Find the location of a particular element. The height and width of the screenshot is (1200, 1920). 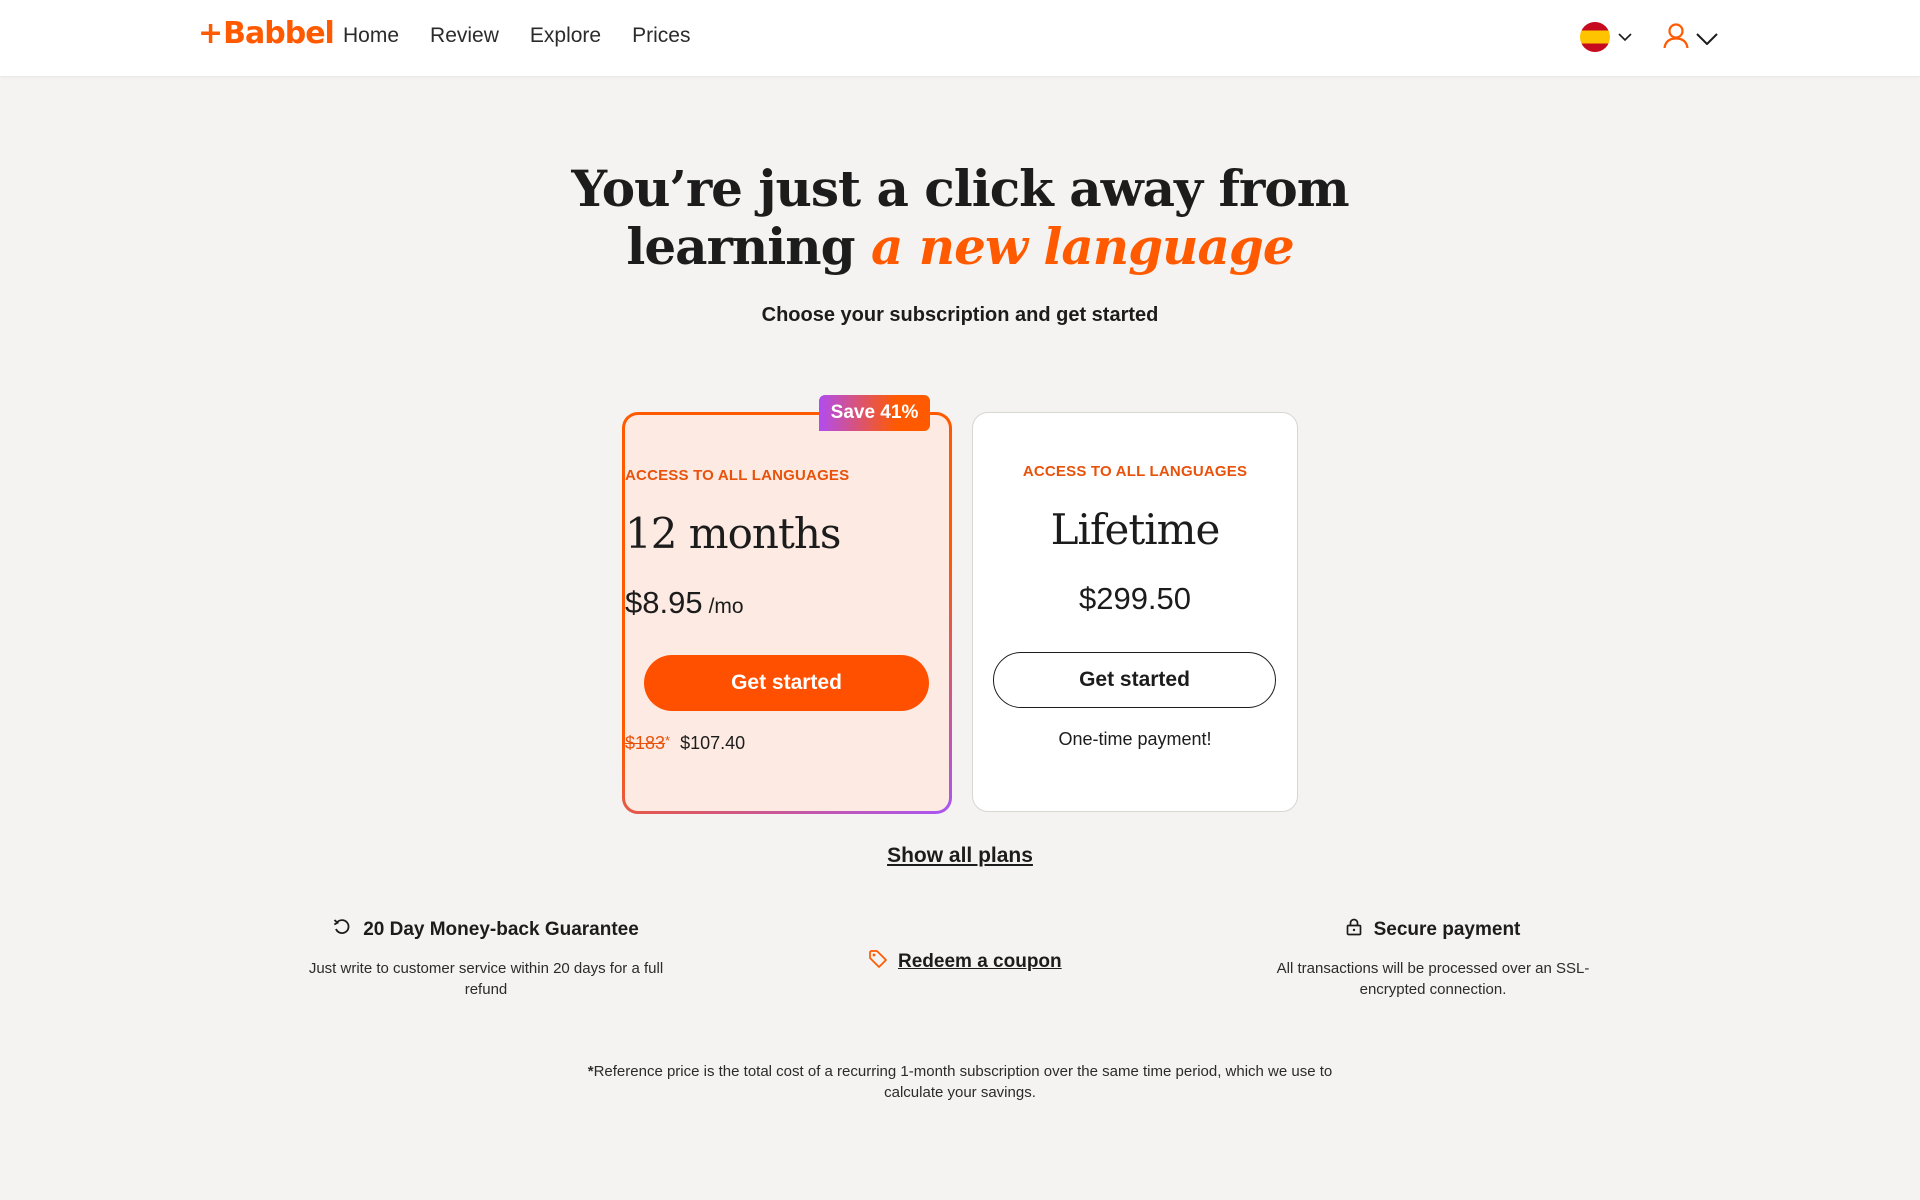

show-all-plans-link: Show all plans is located at coordinates (960, 855).